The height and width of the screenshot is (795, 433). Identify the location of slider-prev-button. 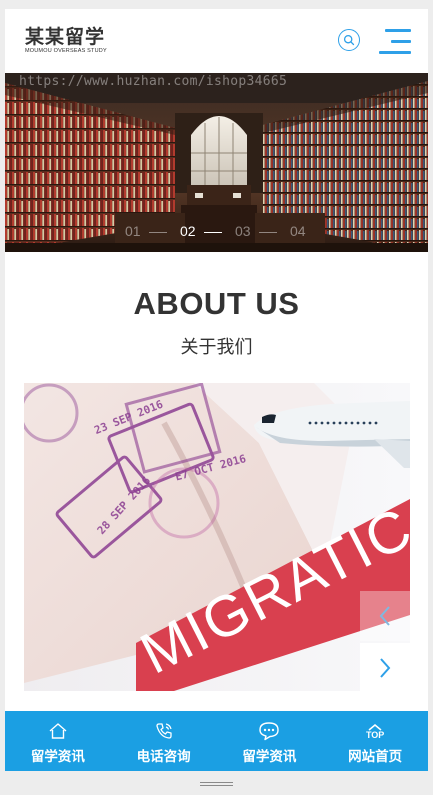
(385, 616).